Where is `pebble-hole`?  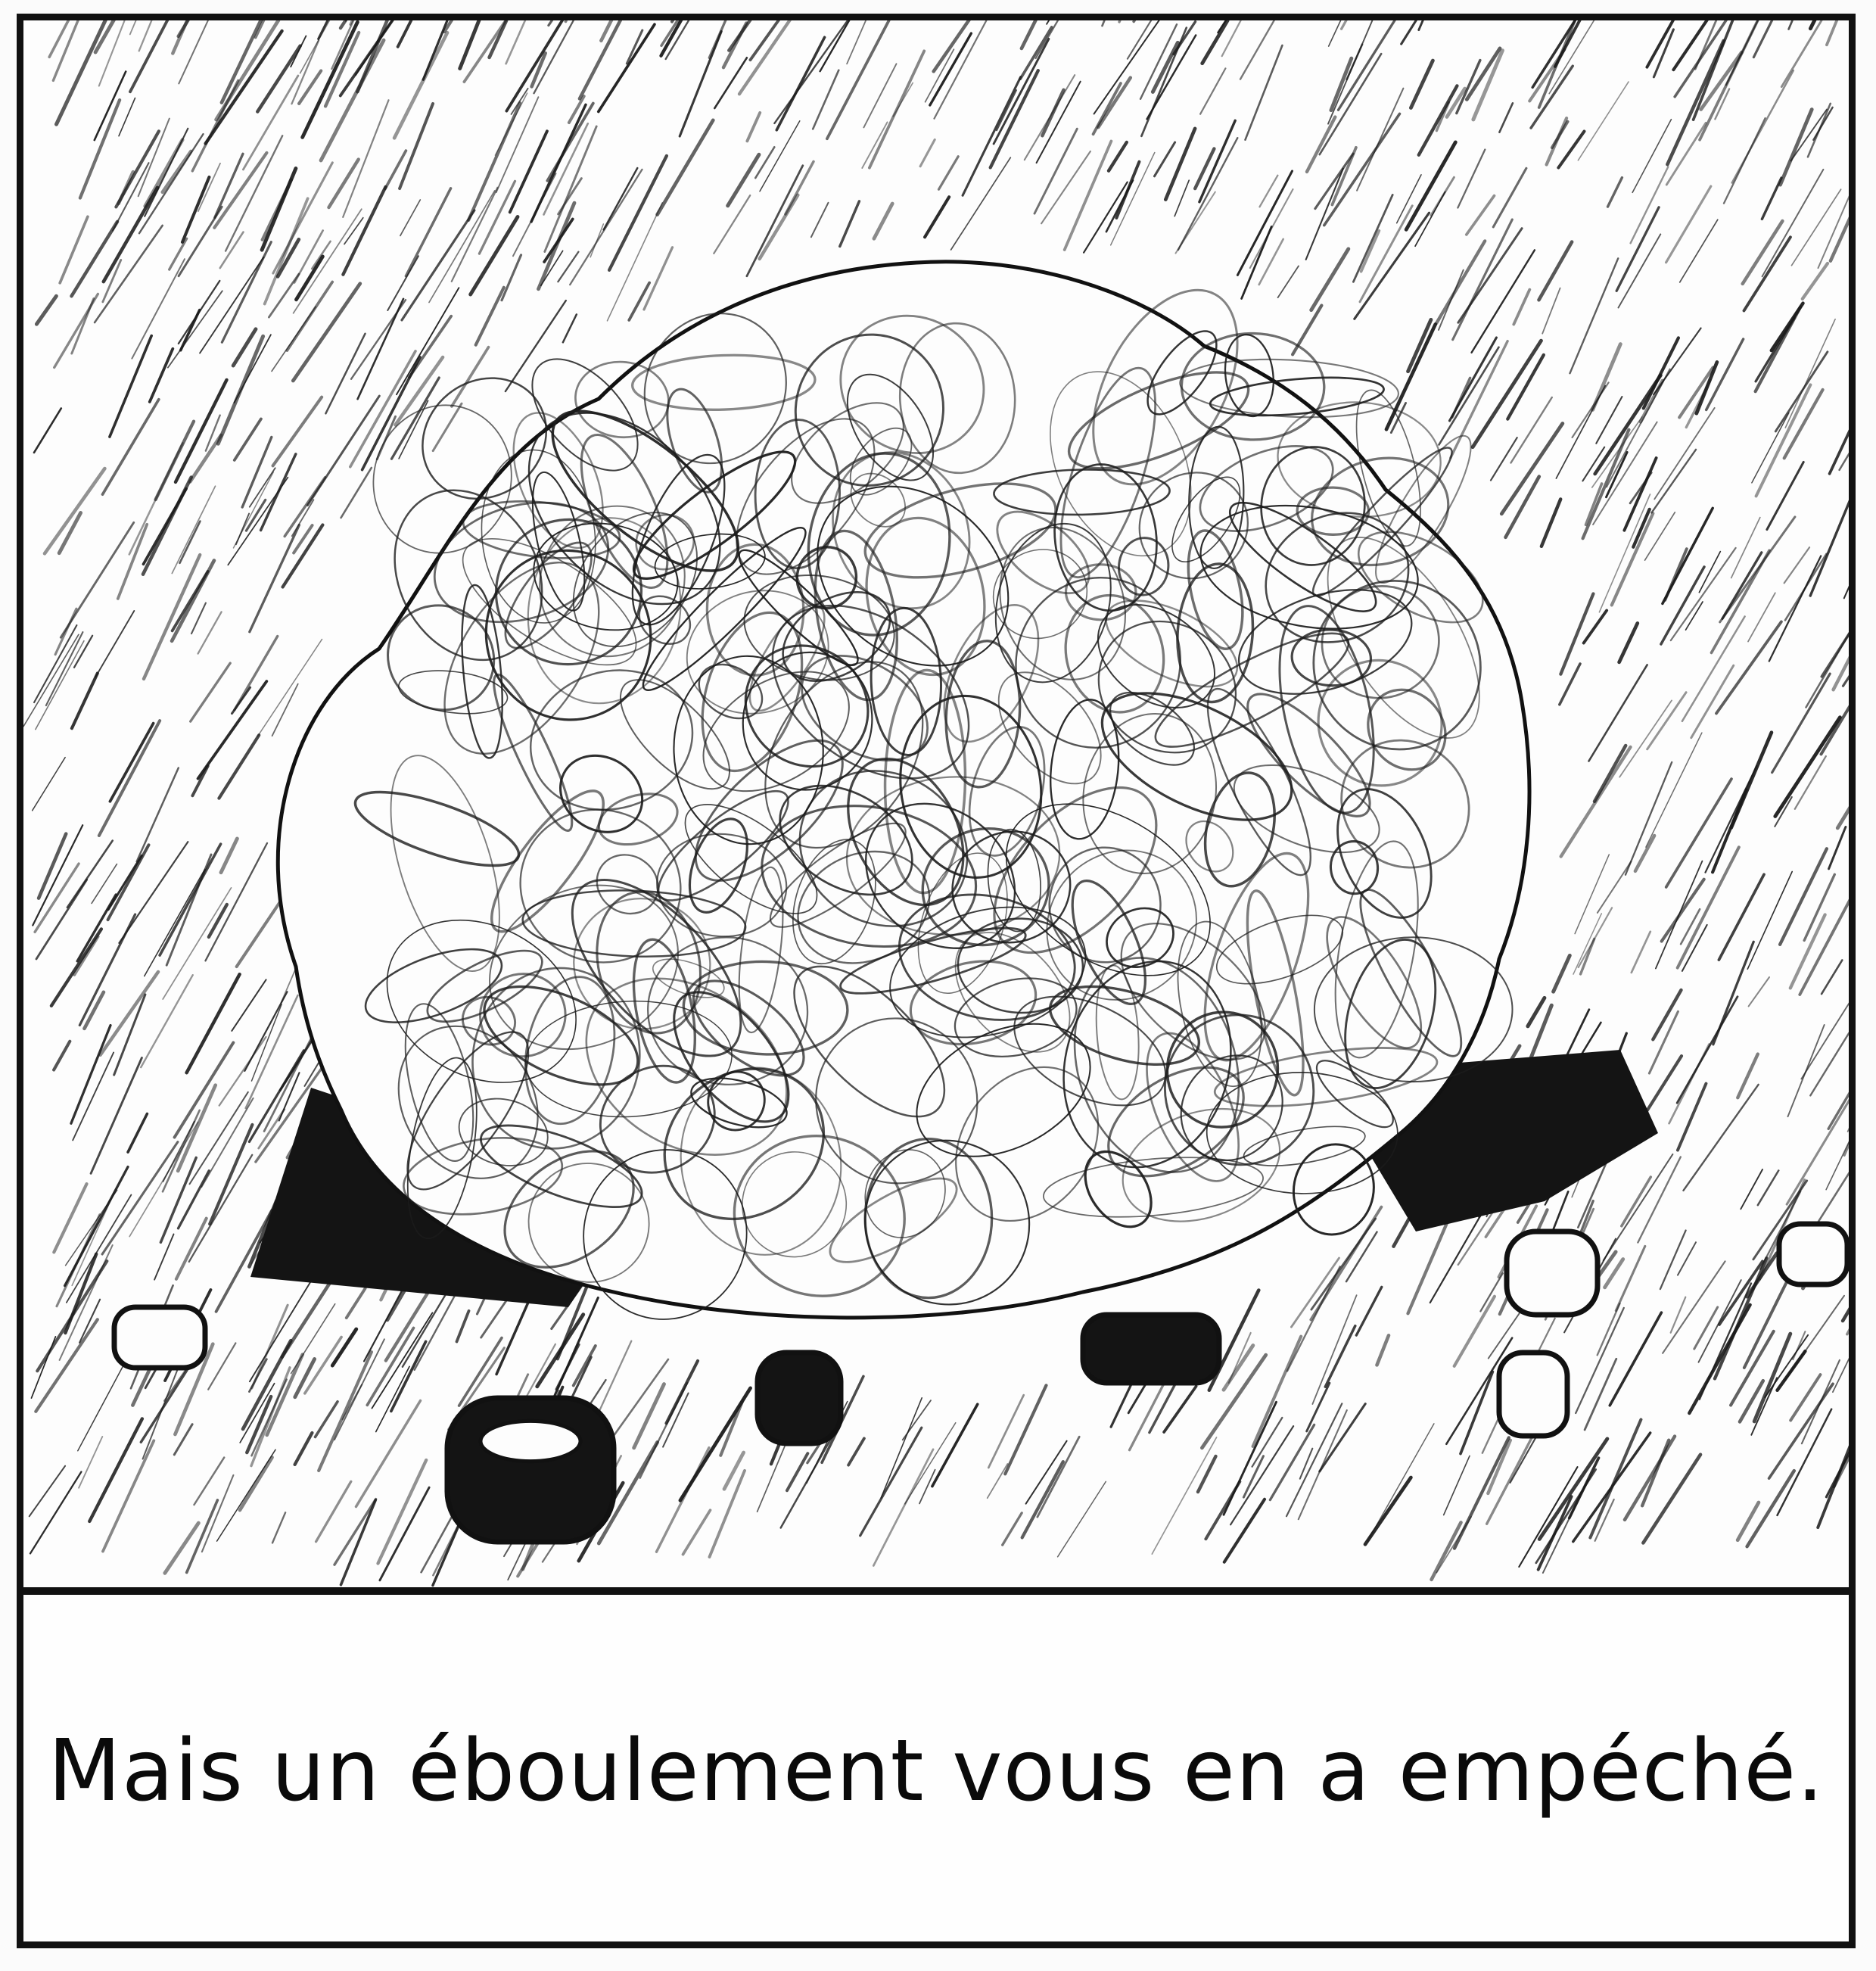
pebble-hole is located at coordinates (530, 1441).